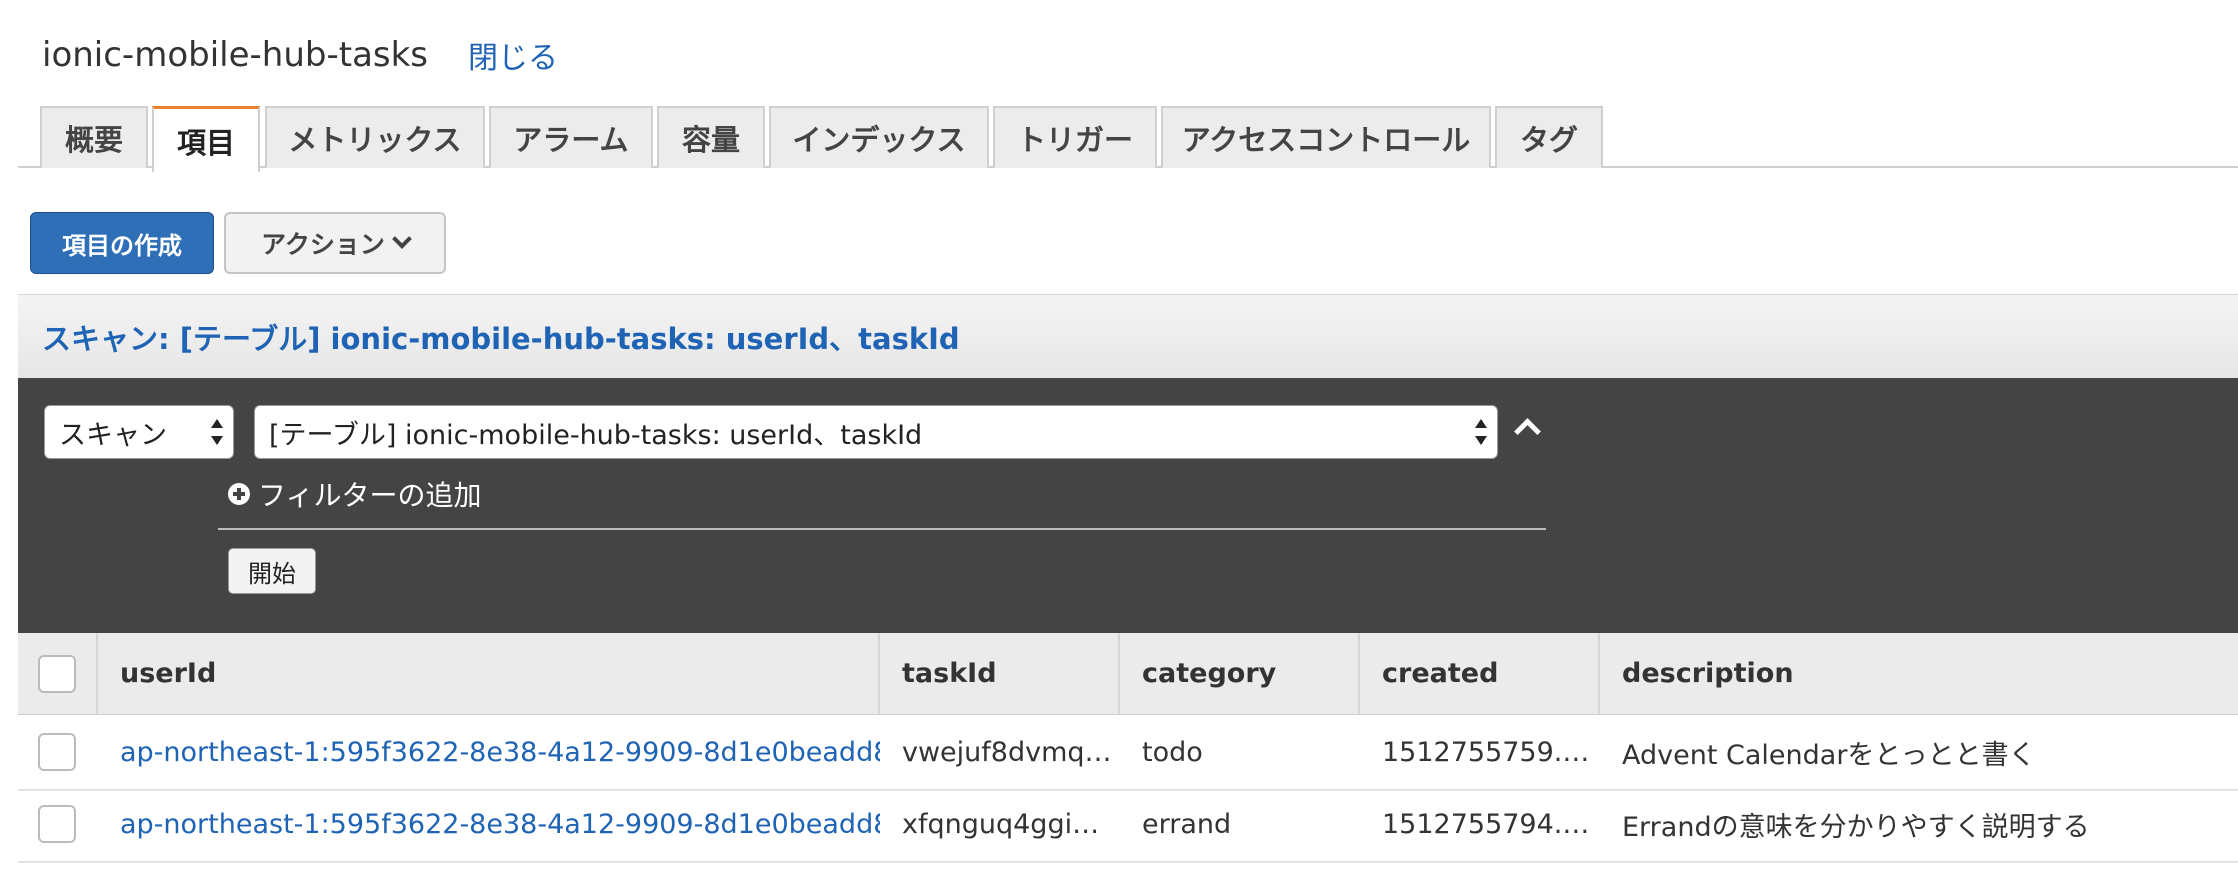 This screenshot has height=876, width=2238. What do you see at coordinates (1000, 674) in the screenshot?
I see `column-header-taskid: taskId` at bounding box center [1000, 674].